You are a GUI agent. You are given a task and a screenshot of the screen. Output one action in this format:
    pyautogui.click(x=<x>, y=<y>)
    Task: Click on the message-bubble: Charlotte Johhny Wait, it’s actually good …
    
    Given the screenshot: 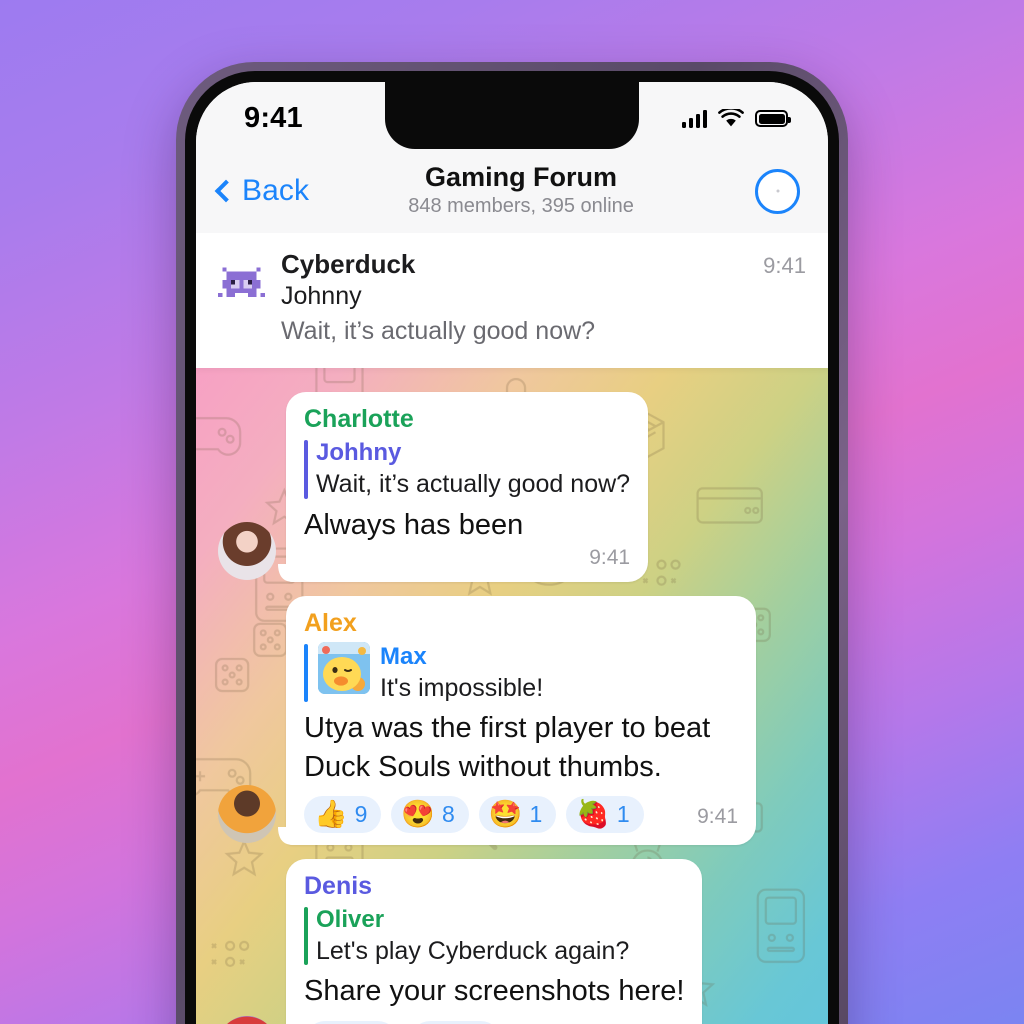 What is the action you would take?
    pyautogui.click(x=467, y=487)
    